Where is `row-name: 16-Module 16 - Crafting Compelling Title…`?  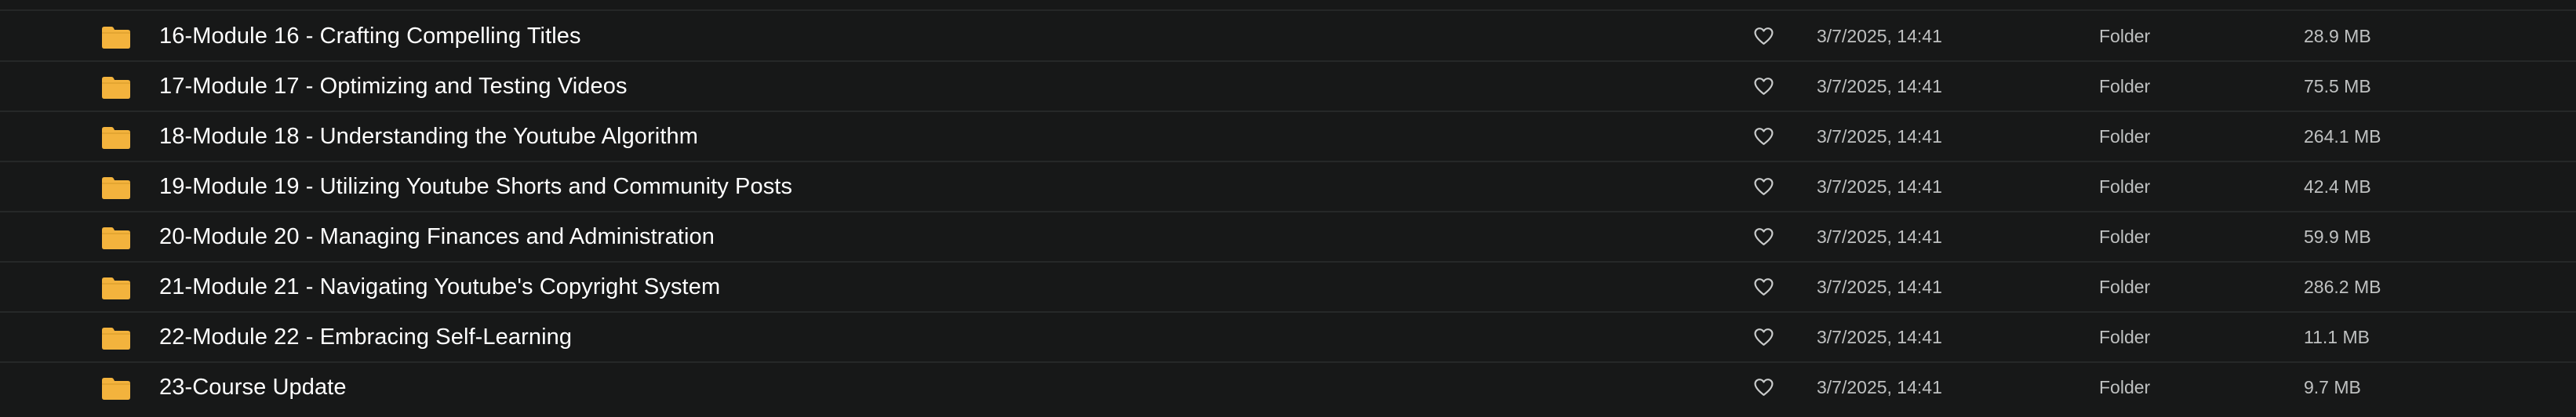 row-name: 16-Module 16 - Crafting Compelling Title… is located at coordinates (370, 36).